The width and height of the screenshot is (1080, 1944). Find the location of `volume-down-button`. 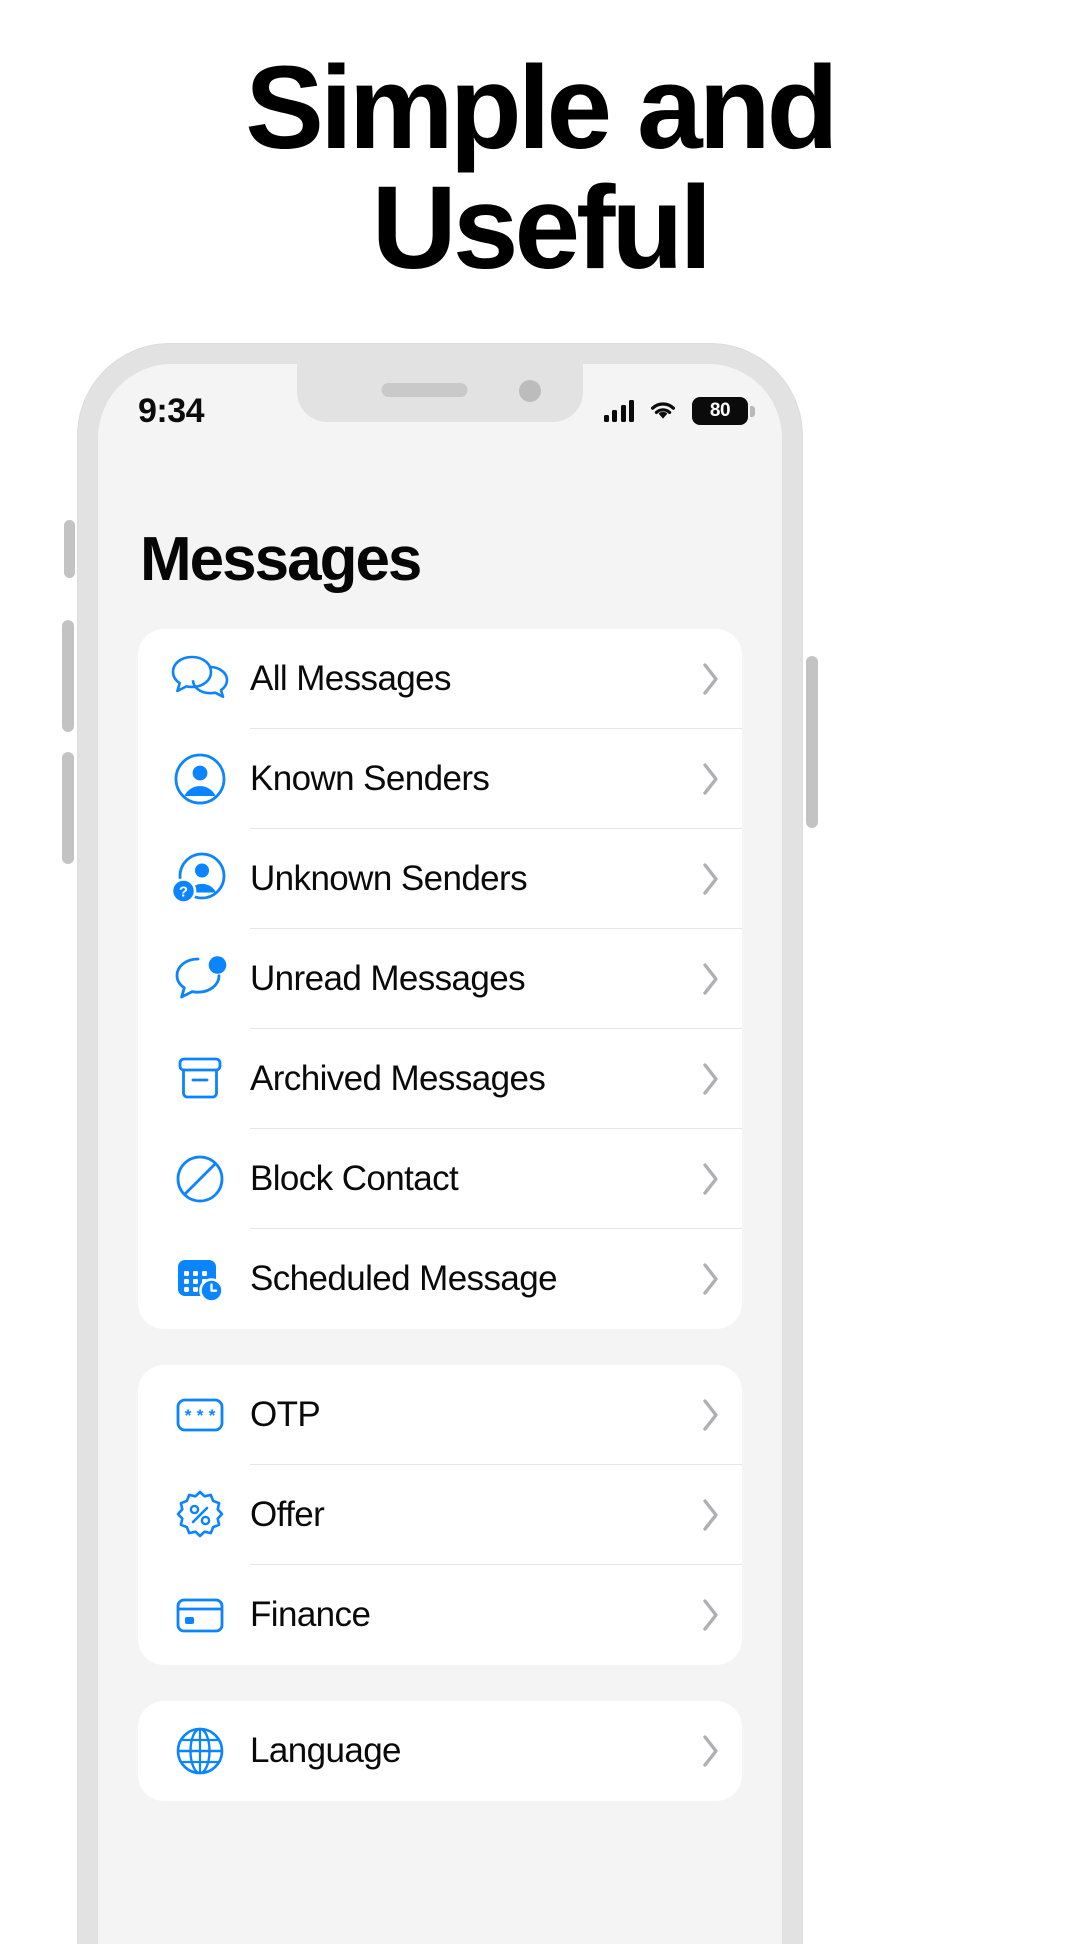

volume-down-button is located at coordinates (68, 808).